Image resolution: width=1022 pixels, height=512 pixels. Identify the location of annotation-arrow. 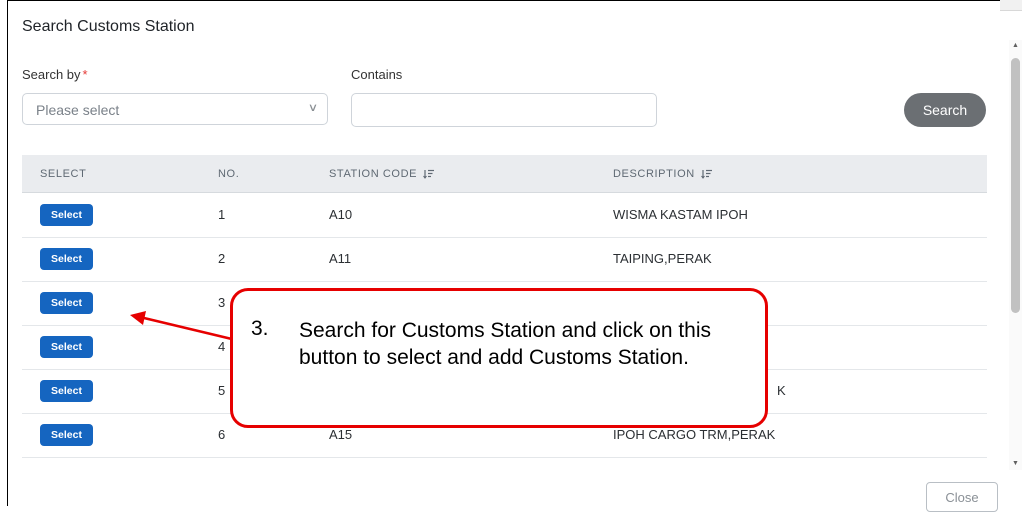
(183, 326).